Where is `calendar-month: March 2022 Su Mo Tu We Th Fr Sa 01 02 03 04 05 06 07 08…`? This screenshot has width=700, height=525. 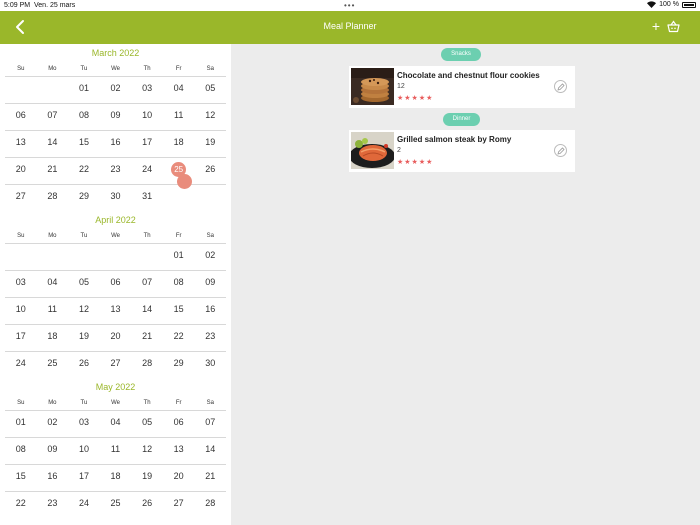 calendar-month: March 2022 Su Mo Tu We Th Fr Sa 01 02 03 04 05 06 07 08… is located at coordinates (115, 127).